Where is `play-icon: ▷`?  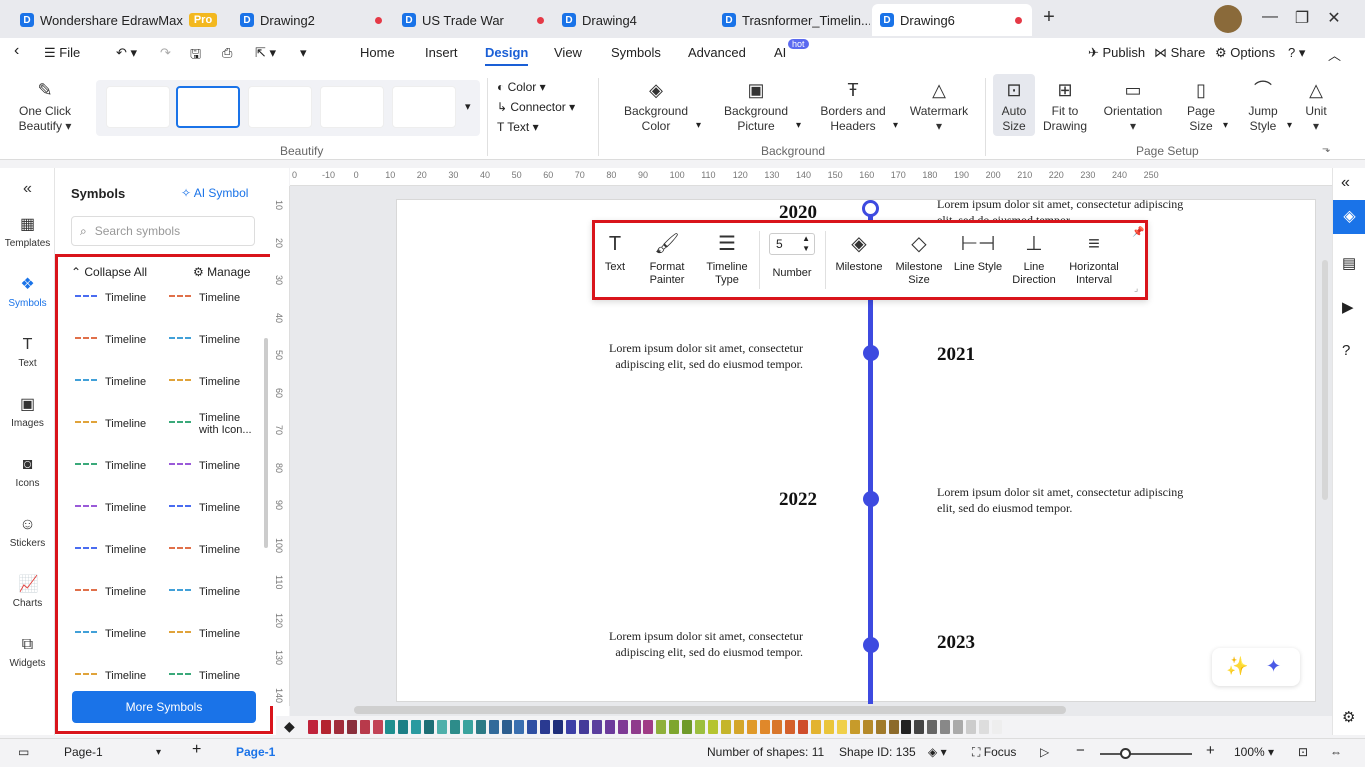
play-icon: ▷ is located at coordinates (1044, 752).